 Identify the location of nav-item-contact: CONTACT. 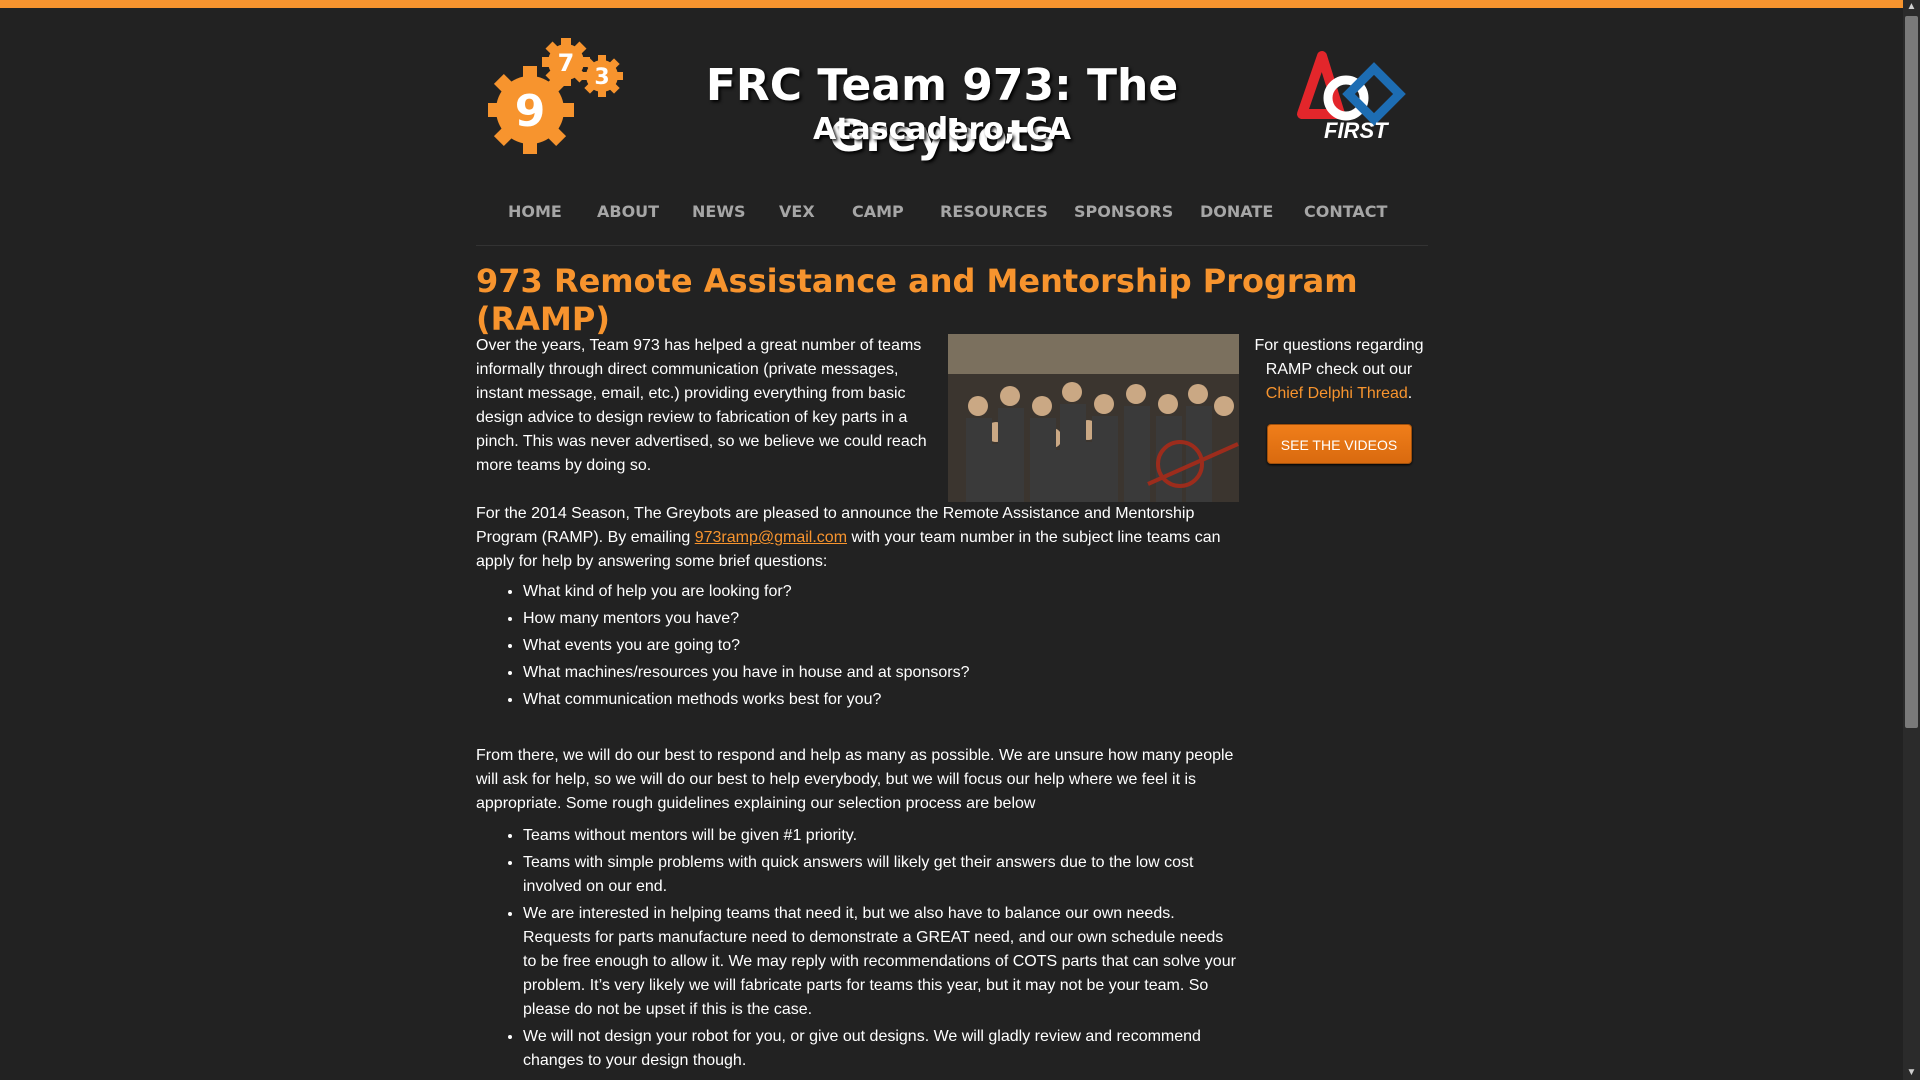
(1345, 211).